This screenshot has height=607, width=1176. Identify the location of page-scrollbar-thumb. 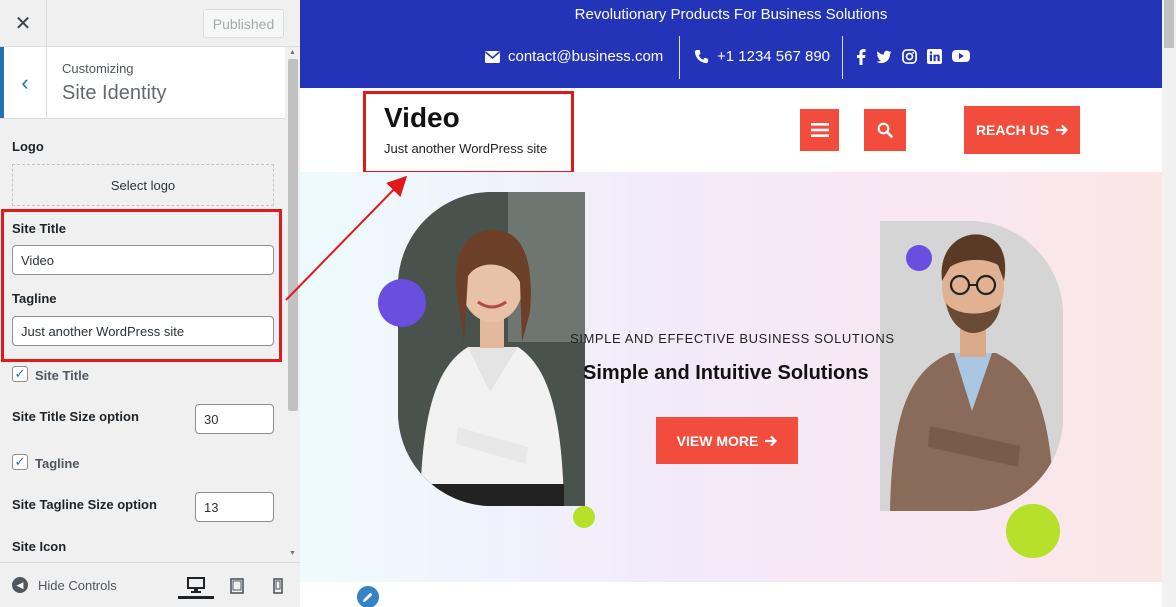
(1169, 24).